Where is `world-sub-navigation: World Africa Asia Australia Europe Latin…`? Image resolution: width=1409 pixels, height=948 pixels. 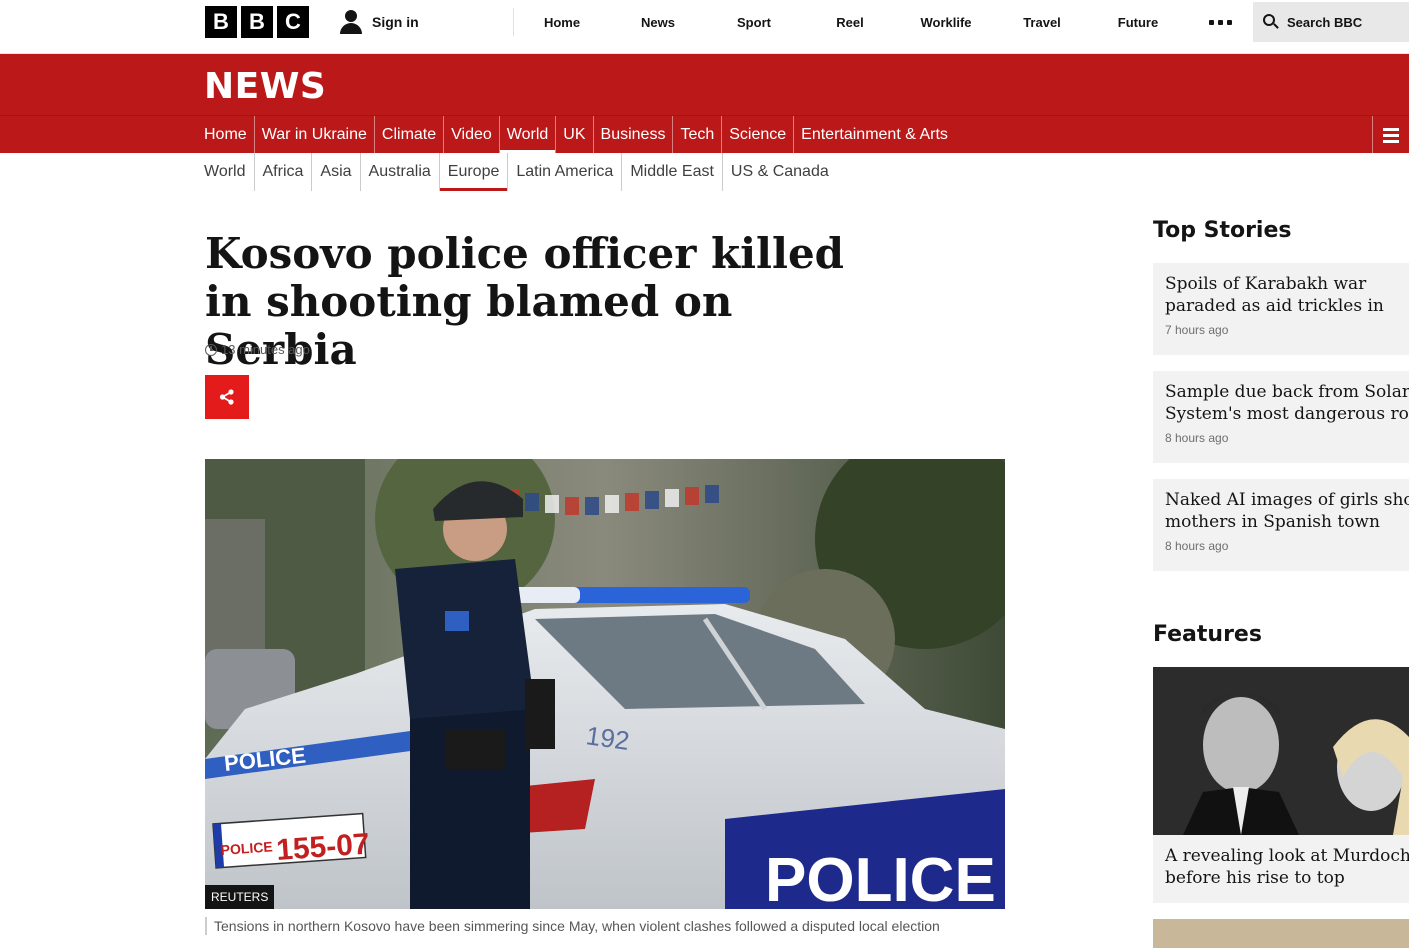 world-sub-navigation: World Africa Asia Australia Europe Latin… is located at coordinates (520, 172).